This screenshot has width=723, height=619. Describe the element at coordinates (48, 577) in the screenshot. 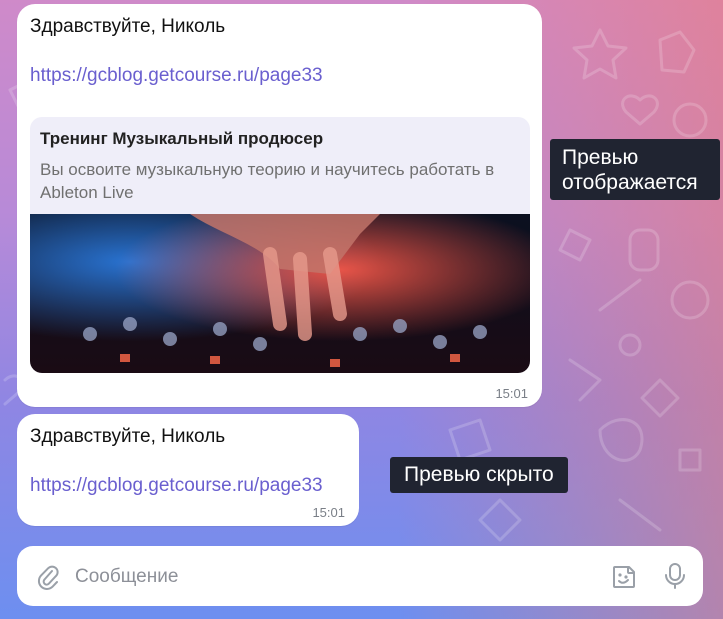

I see `paperclip-icon` at that location.